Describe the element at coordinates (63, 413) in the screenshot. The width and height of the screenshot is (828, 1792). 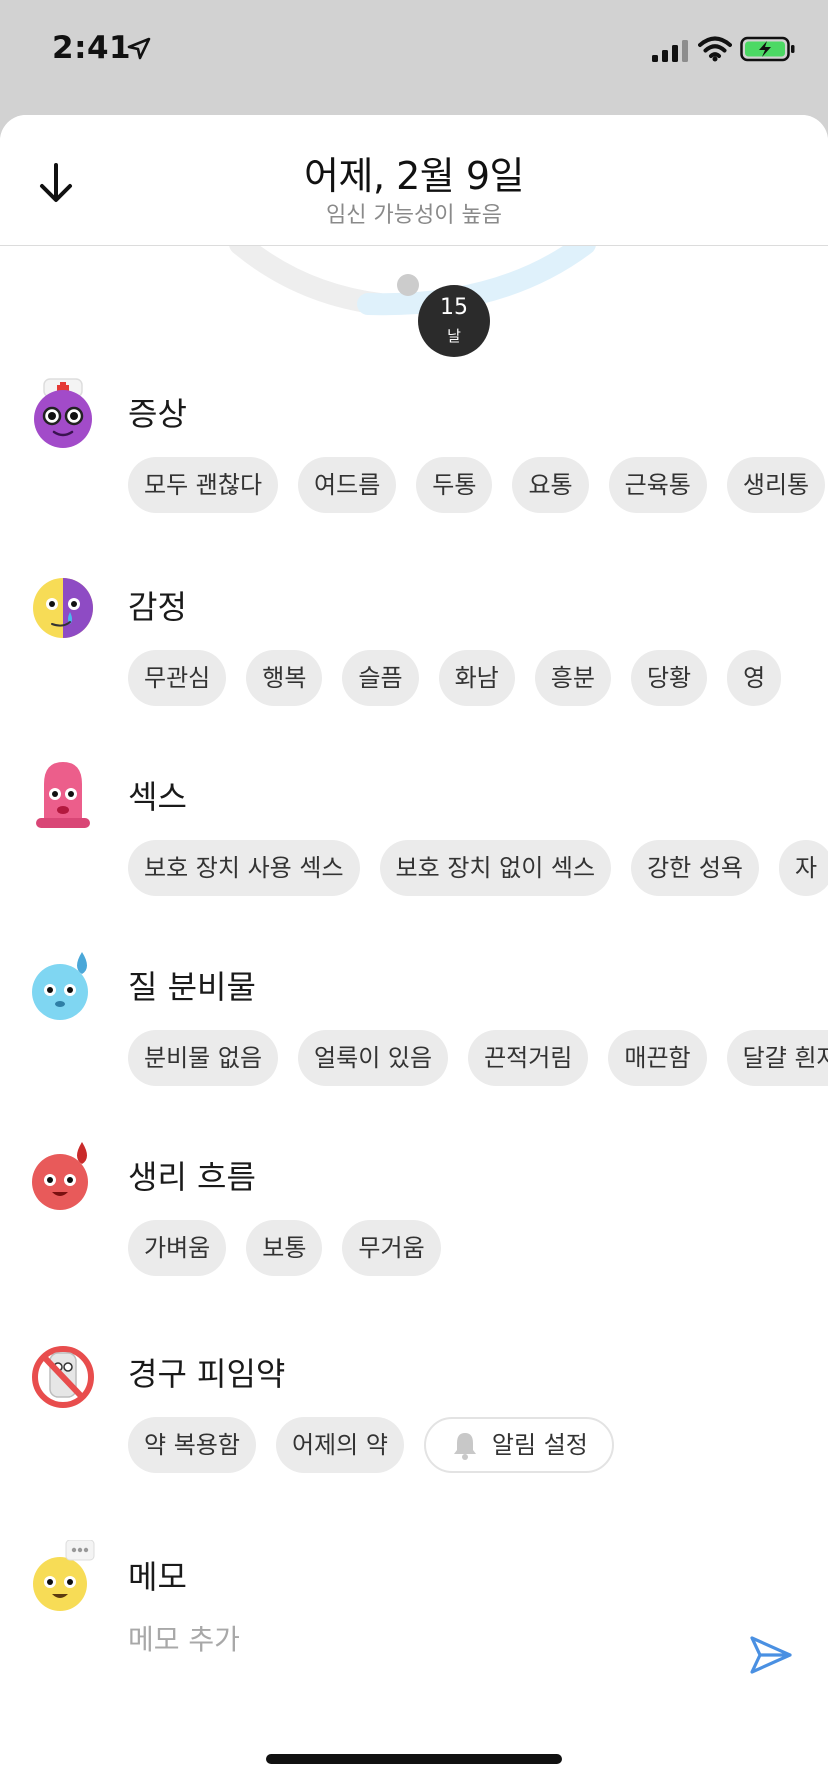
I see `nurse-emoji-icon` at that location.